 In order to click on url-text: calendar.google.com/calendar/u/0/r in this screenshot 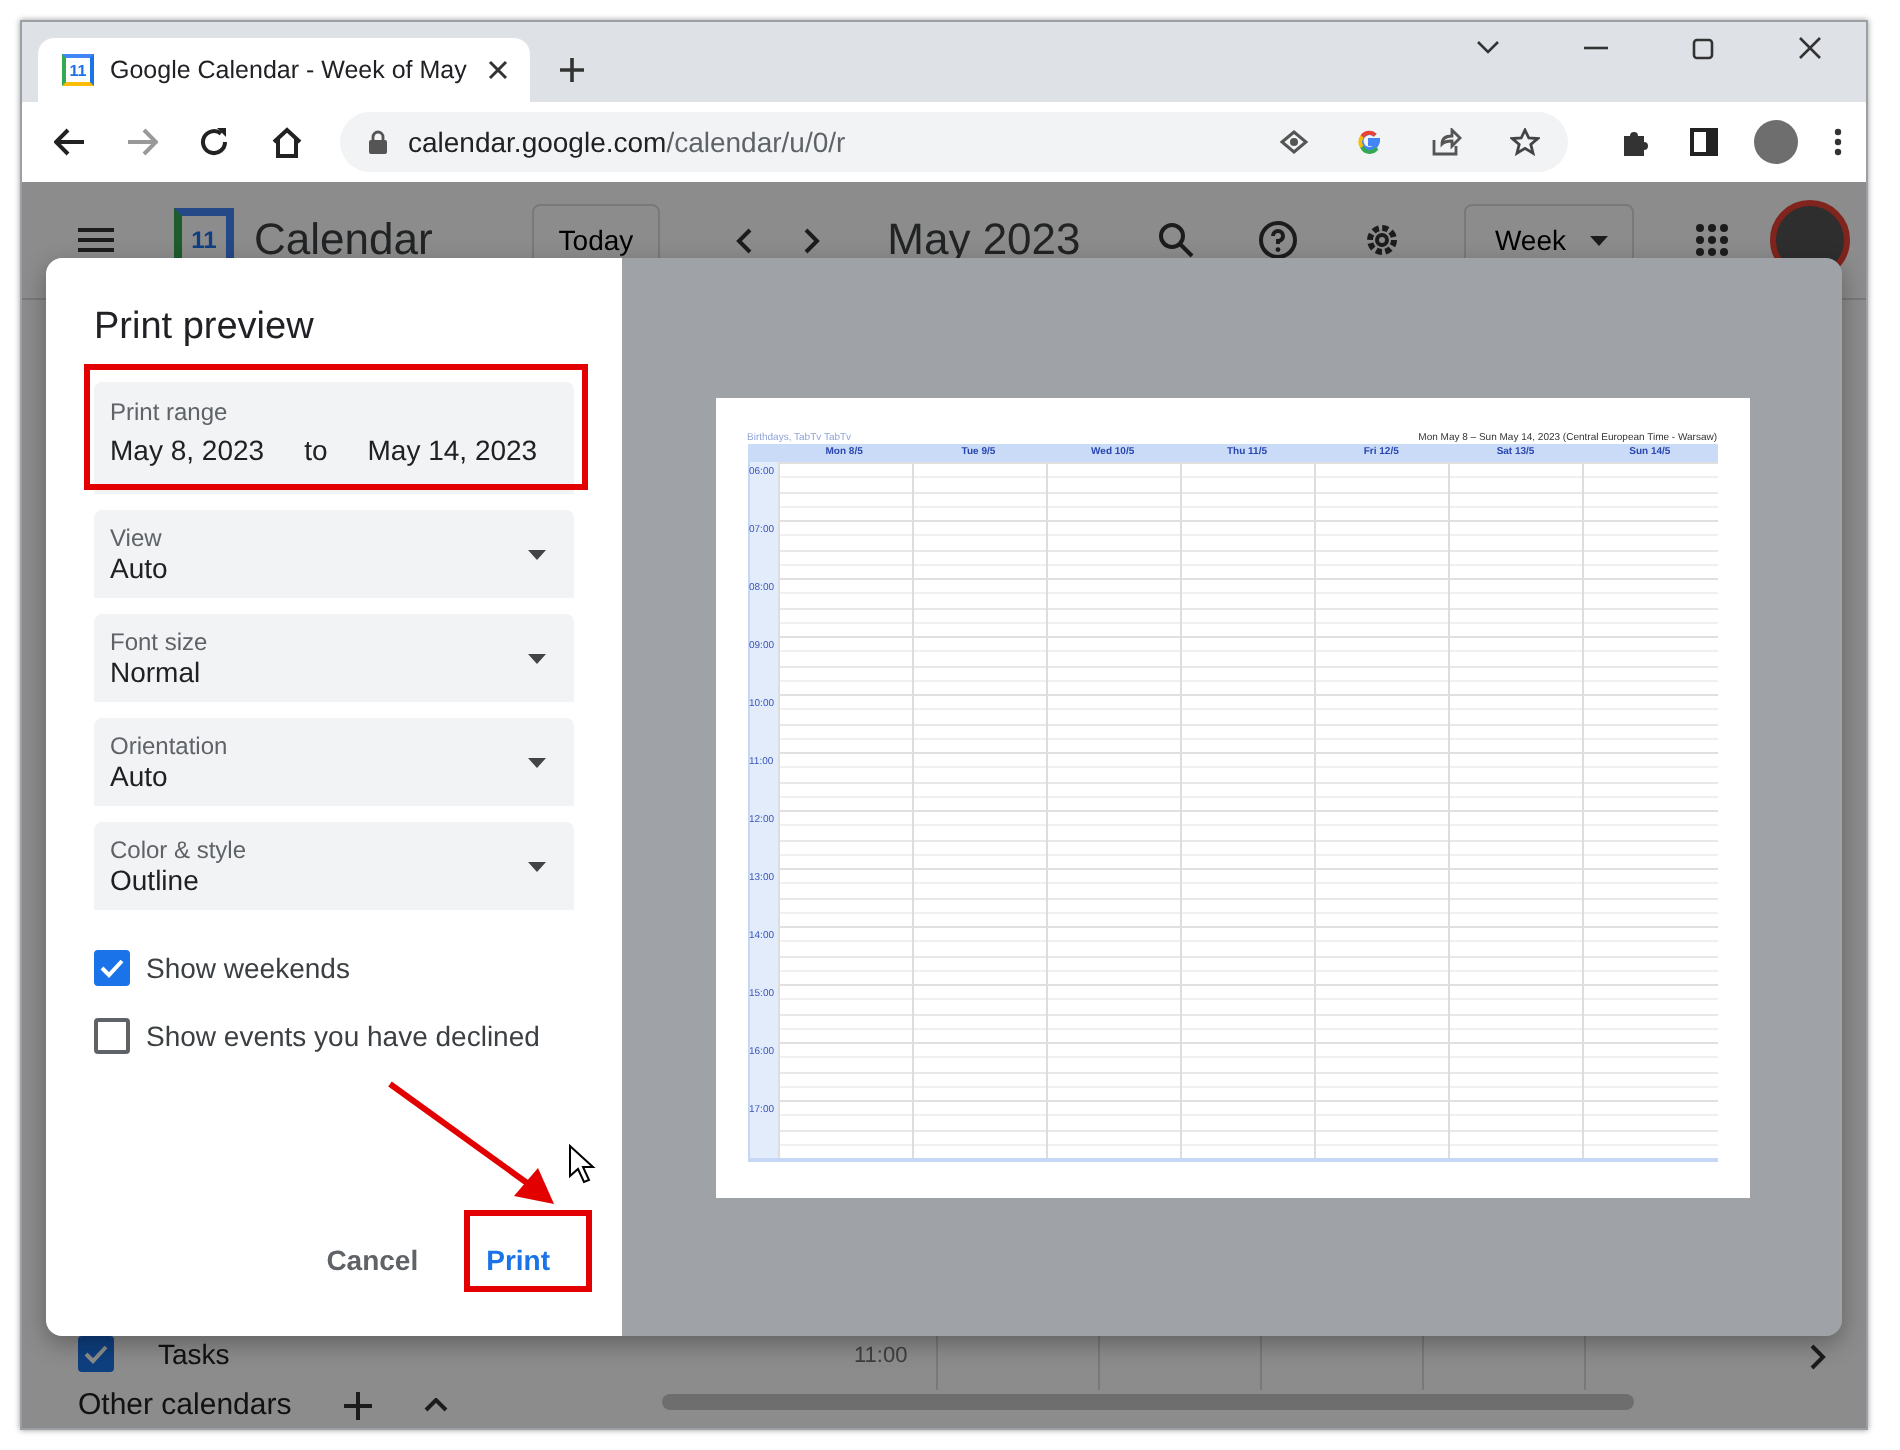, I will do `click(628, 142)`.